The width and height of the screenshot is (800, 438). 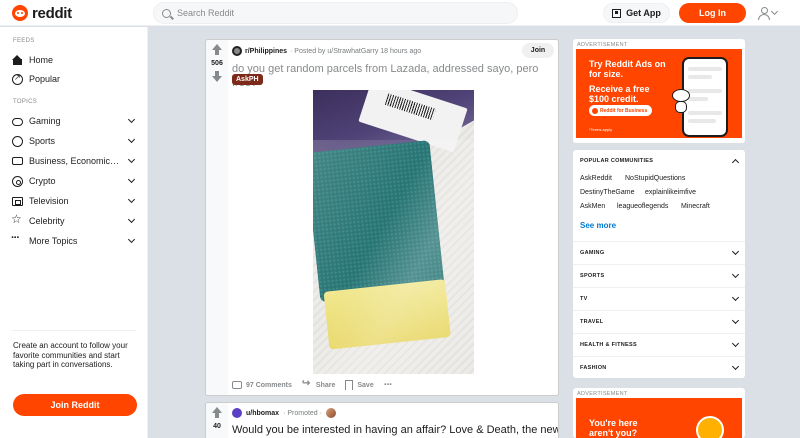 I want to click on login-button: Log In, so click(x=712, y=13).